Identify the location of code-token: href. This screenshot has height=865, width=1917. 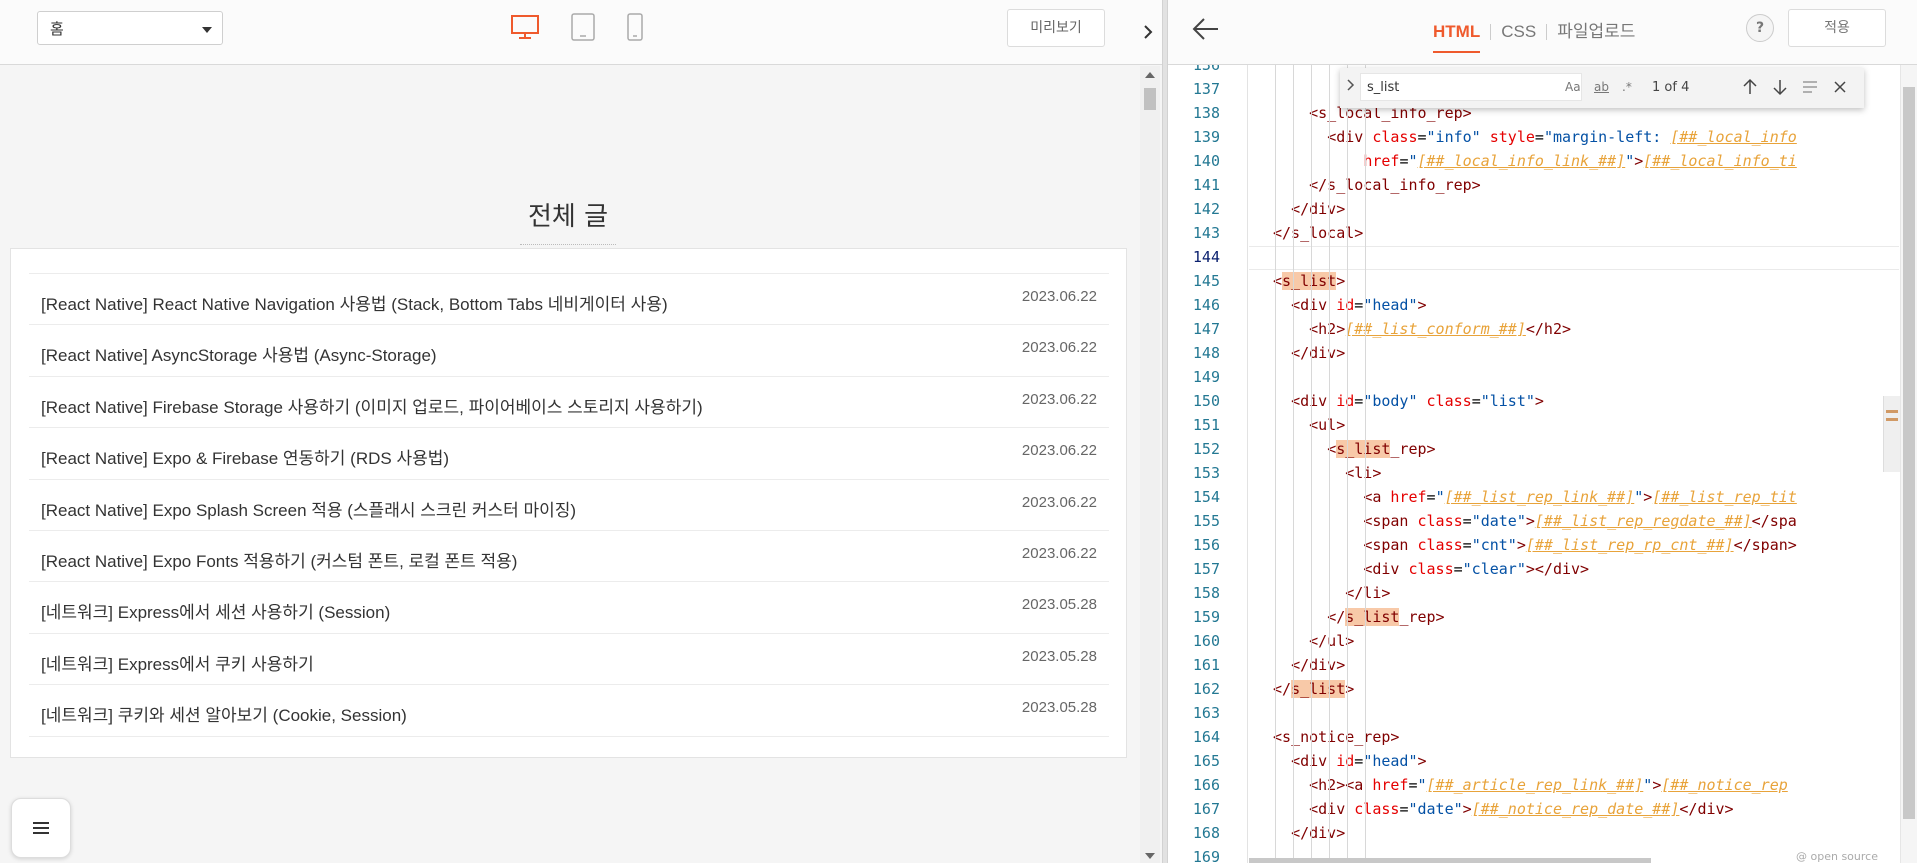
(1390, 785).